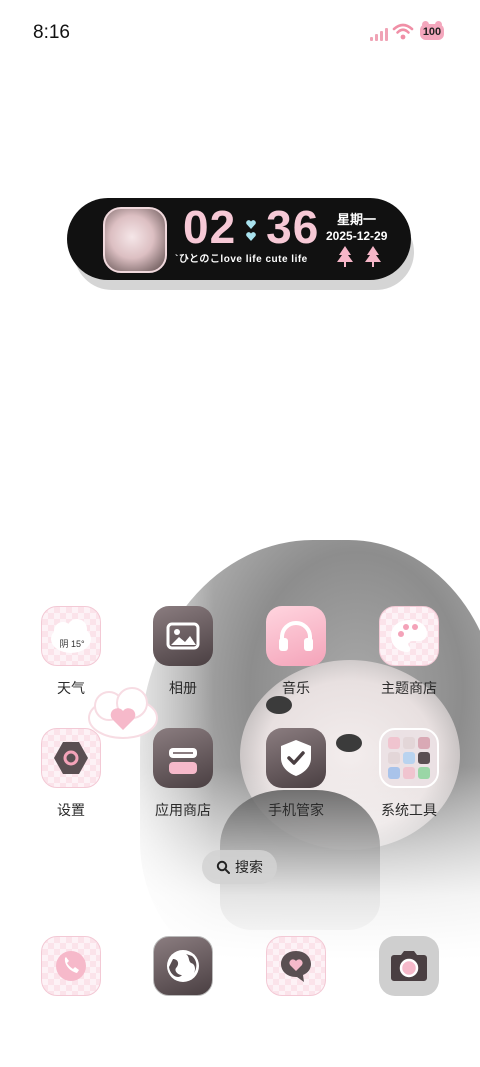 The image size is (480, 1067). I want to click on battery-level: 100, so click(432, 32).